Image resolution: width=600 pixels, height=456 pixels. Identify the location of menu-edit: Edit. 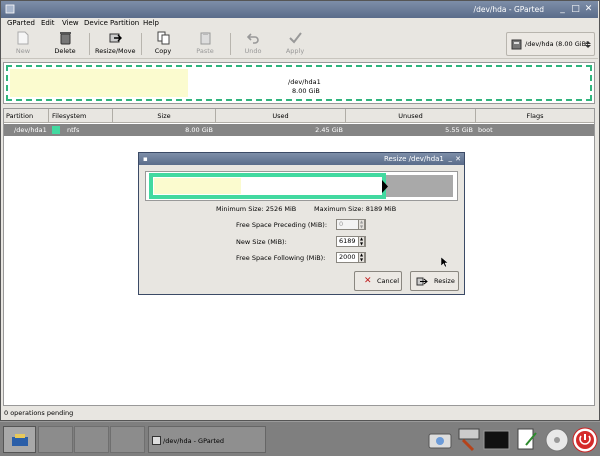
(48, 23).